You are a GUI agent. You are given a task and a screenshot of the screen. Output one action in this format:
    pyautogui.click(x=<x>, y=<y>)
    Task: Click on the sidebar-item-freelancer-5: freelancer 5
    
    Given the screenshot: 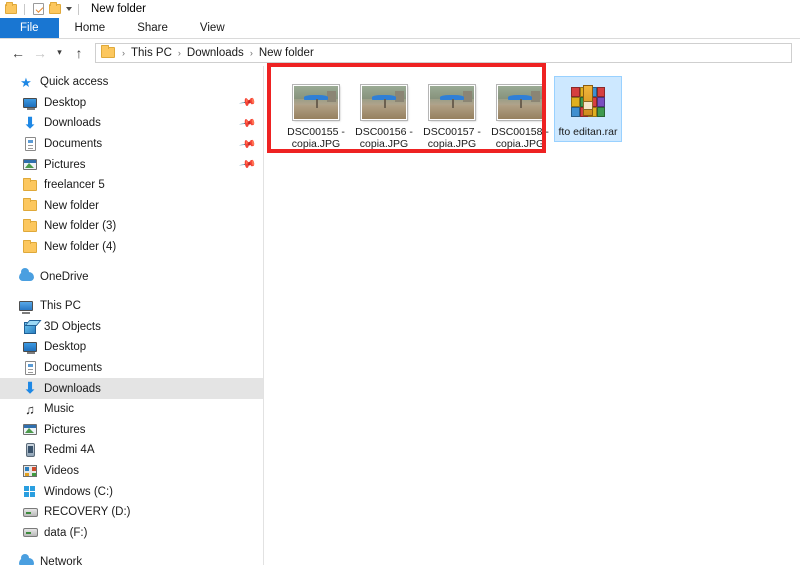 What is the action you would take?
    pyautogui.click(x=131, y=185)
    